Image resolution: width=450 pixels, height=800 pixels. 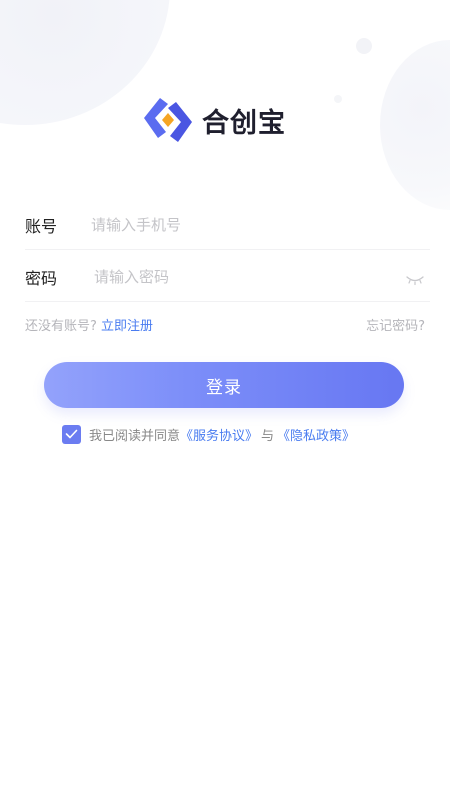 What do you see at coordinates (168, 120) in the screenshot?
I see `hechuangbao-logo-icon` at bounding box center [168, 120].